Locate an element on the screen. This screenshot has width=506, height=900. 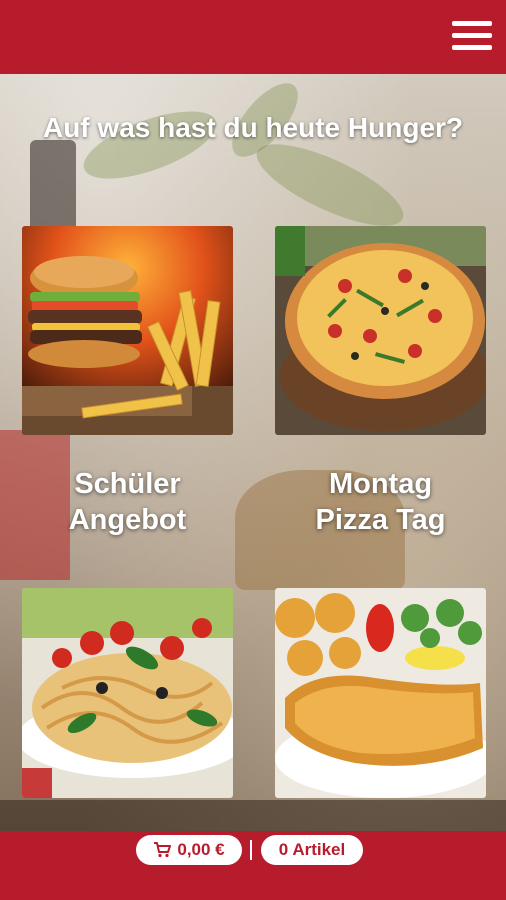
pizza-image is located at coordinates (380, 330).